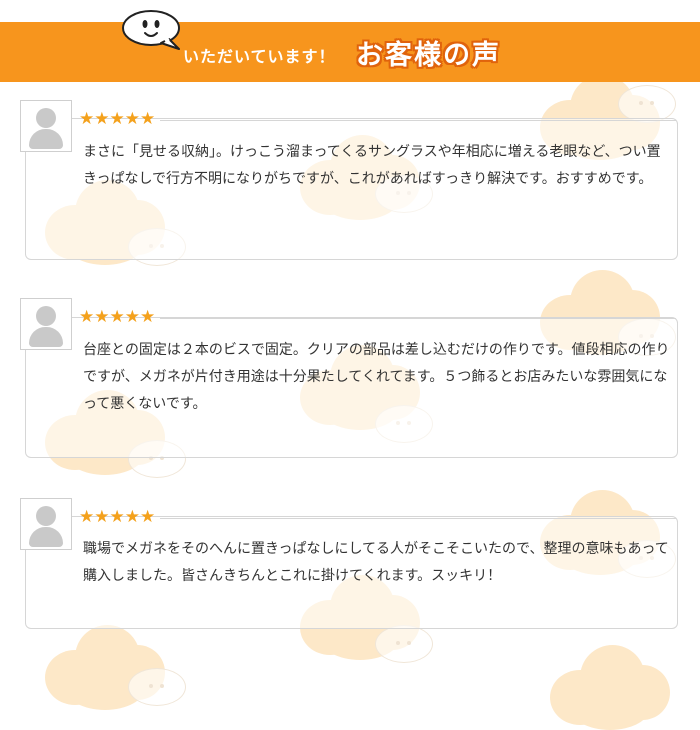  Describe the element at coordinates (610, 685) in the screenshot. I see `cloud-decoration` at that location.